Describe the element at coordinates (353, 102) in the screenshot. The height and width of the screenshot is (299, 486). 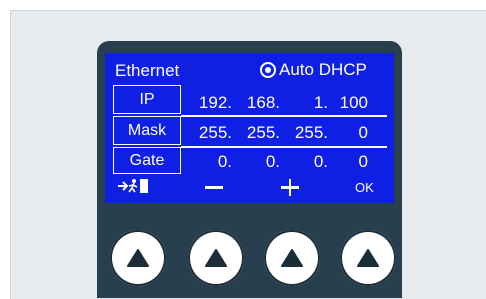
I see `octet: 100` at that location.